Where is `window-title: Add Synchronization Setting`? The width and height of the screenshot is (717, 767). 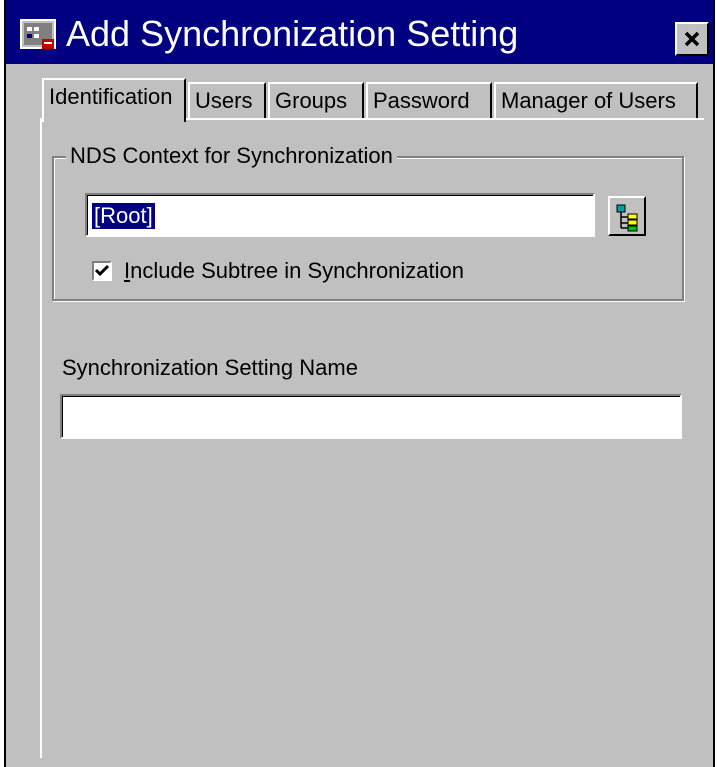
window-title: Add Synchronization Setting is located at coordinates (292, 33).